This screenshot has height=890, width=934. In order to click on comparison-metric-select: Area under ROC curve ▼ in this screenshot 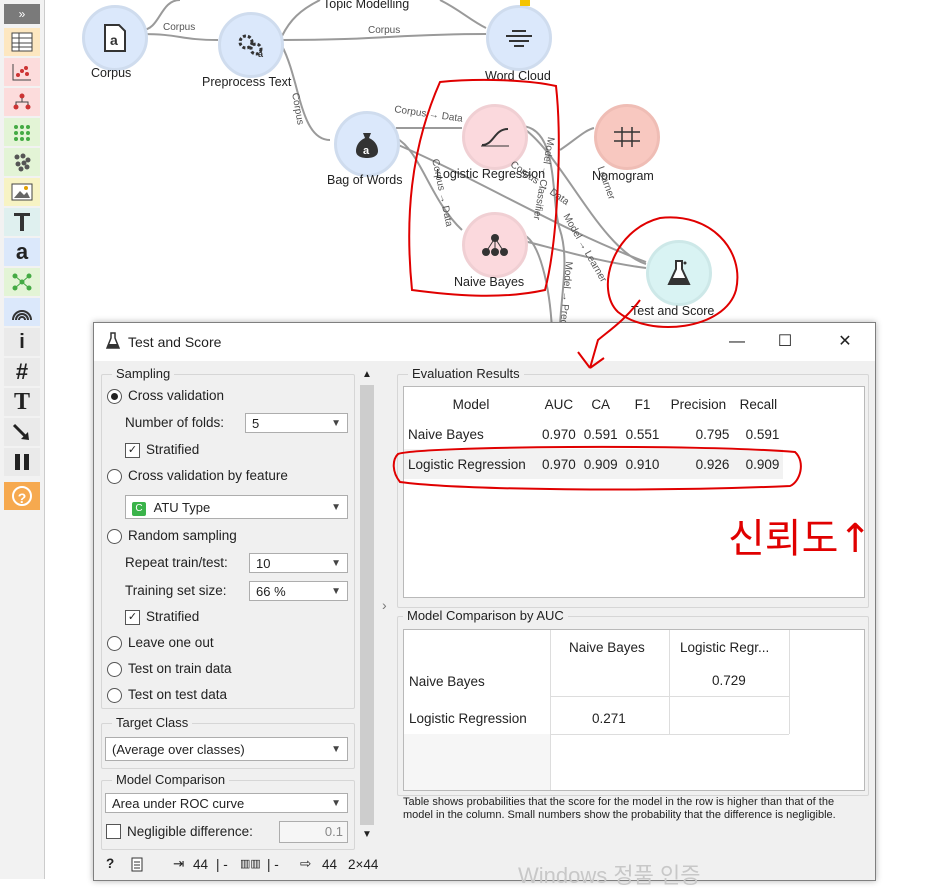, I will do `click(226, 803)`.